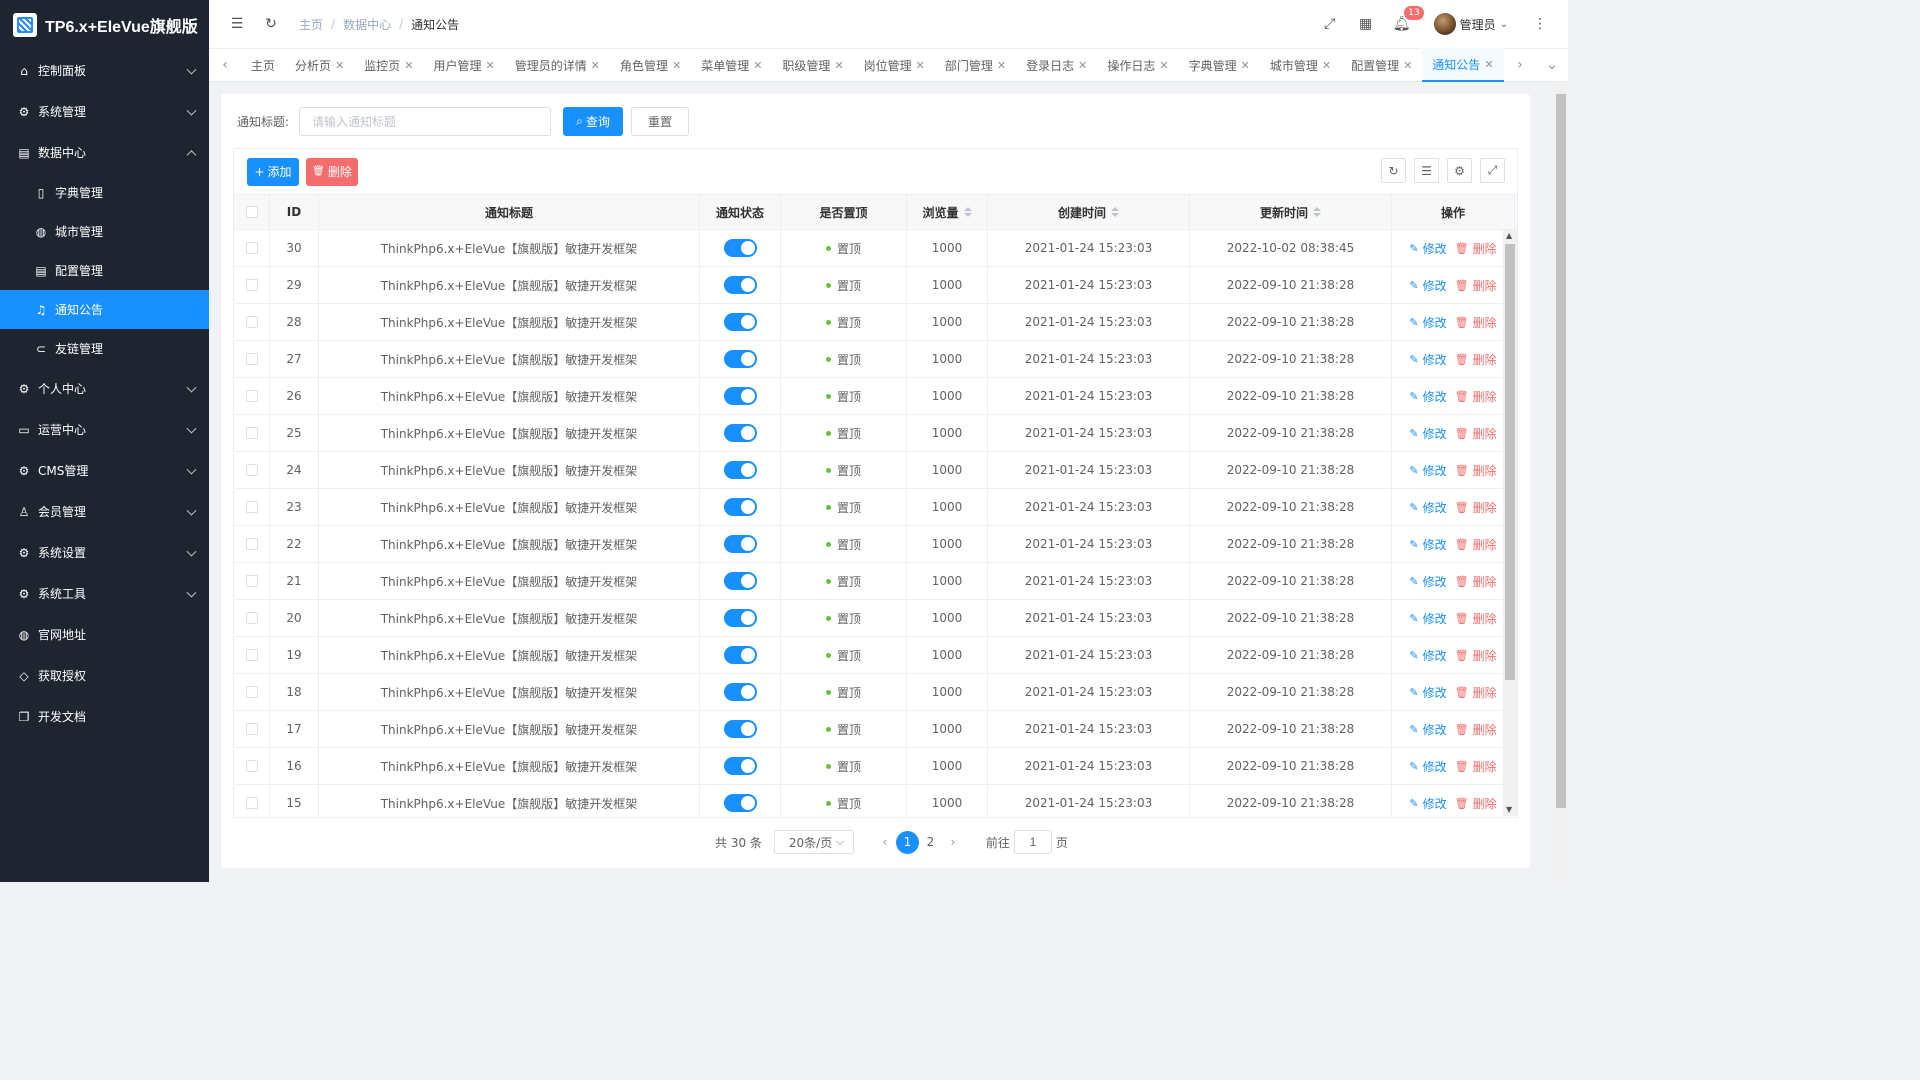 This screenshot has width=1920, height=1080. What do you see at coordinates (593, 121) in the screenshot?
I see `query-button: ⌕ 查询` at bounding box center [593, 121].